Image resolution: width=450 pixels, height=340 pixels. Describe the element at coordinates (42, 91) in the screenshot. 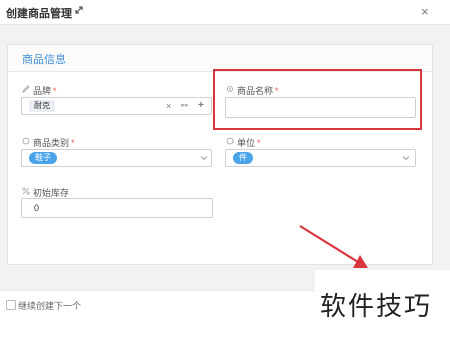

I see `brand-label-text: 品牌` at that location.